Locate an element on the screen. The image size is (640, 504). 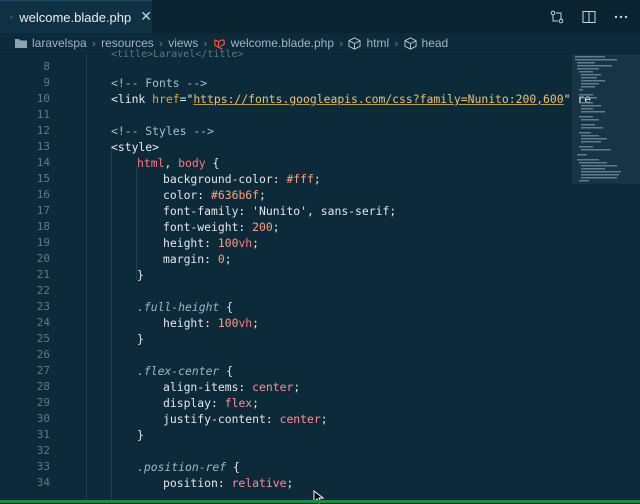
code-line: justify-content: center; is located at coordinates (245, 419).